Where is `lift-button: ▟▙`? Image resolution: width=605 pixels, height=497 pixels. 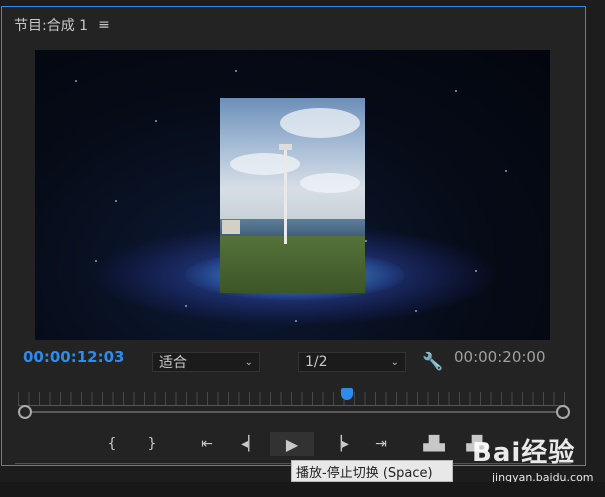
lift-button: ▟▙ is located at coordinates (434, 444).